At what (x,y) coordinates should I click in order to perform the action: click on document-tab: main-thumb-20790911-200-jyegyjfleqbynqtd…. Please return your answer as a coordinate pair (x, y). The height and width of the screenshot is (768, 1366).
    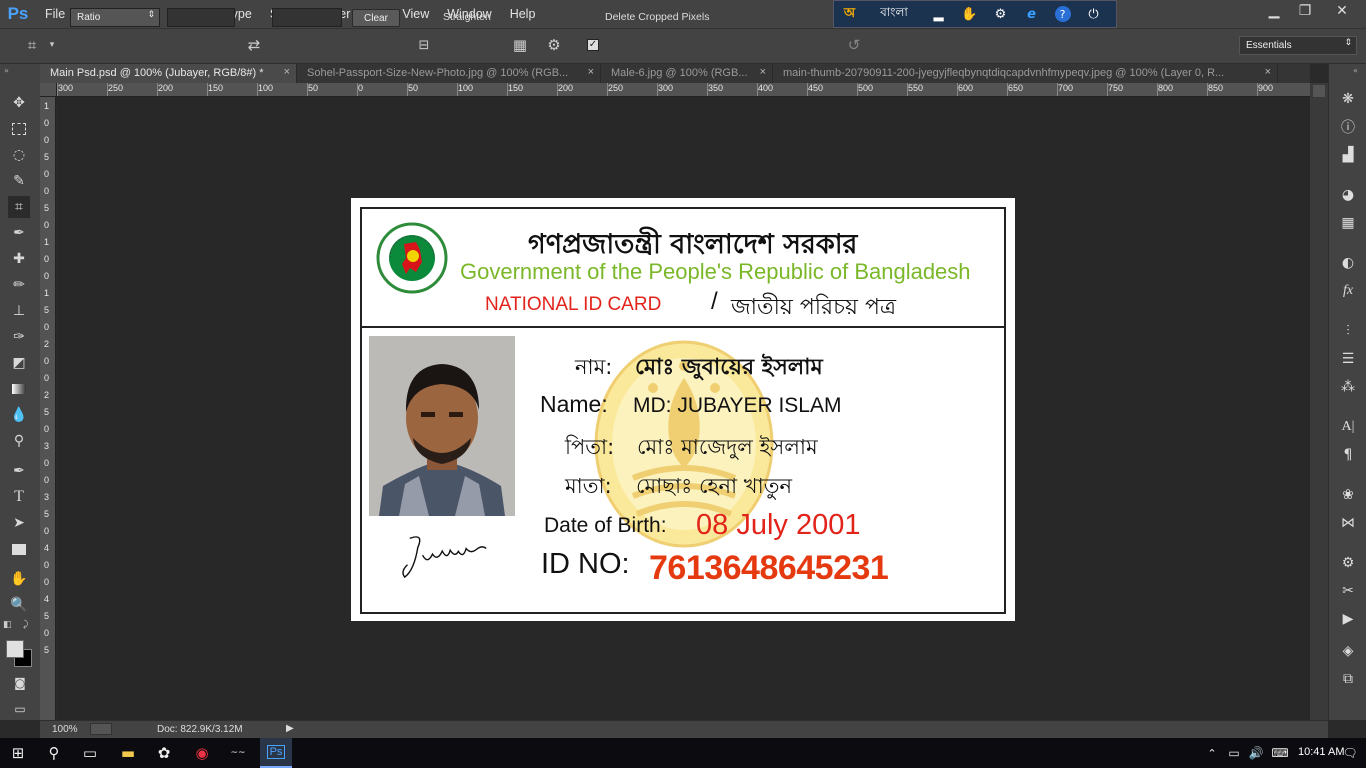
    Looking at the image, I should click on (1025, 73).